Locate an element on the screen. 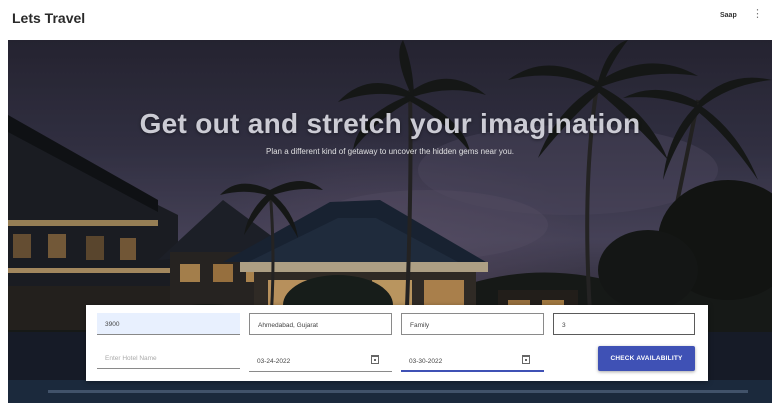 The width and height of the screenshot is (772, 403). pincode-input is located at coordinates (168, 324).